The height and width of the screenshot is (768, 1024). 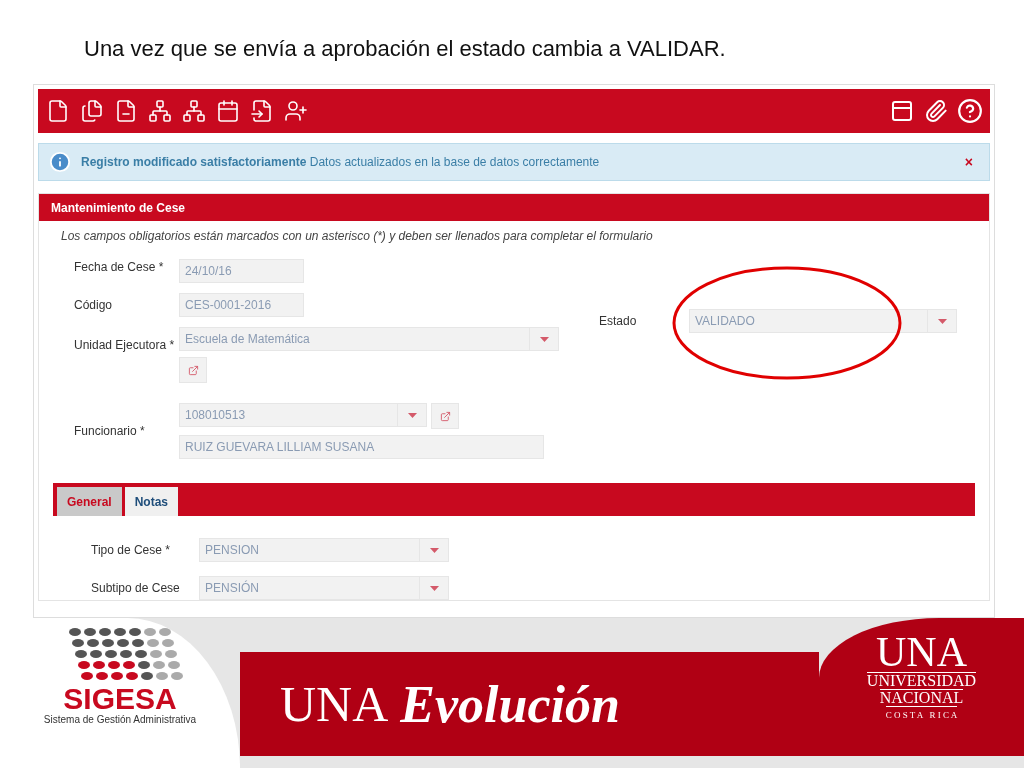 I want to click on select-field: PENSION, so click(x=324, y=550).